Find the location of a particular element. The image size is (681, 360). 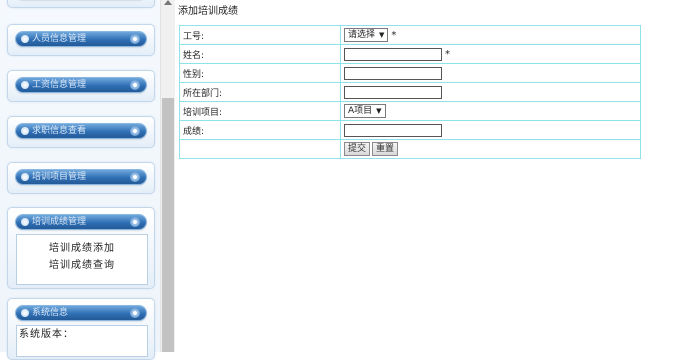

form-row-name: 姓名: * is located at coordinates (410, 54).